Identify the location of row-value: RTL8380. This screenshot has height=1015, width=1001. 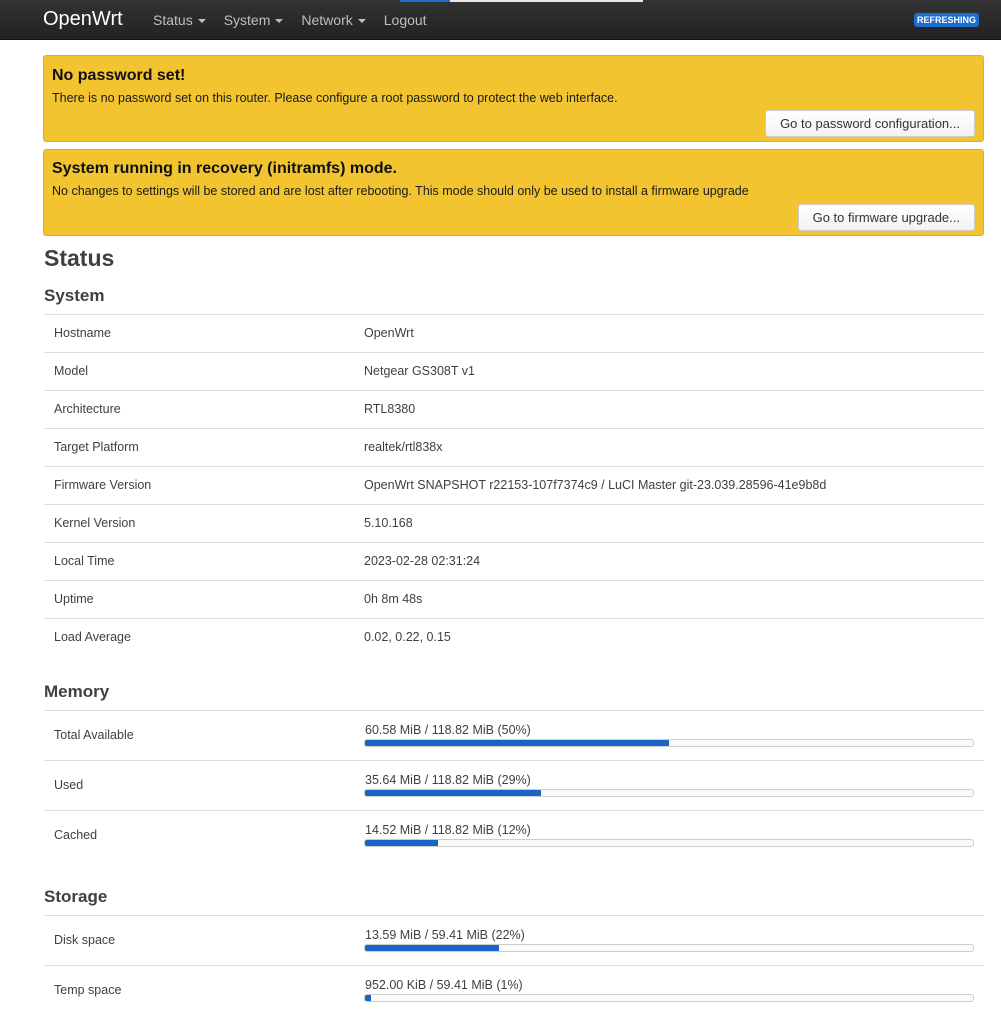
(390, 409).